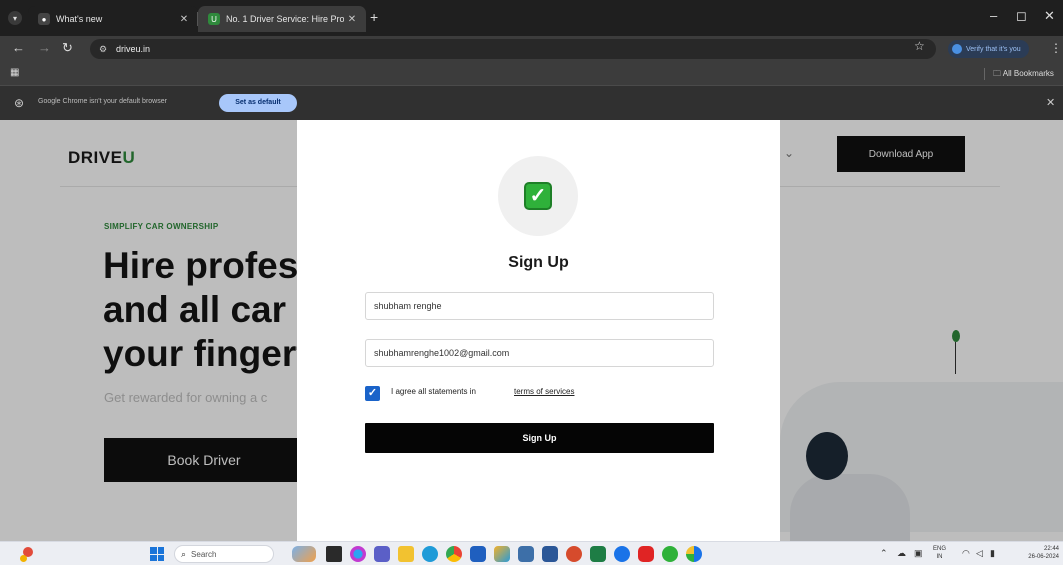 This screenshot has width=1063, height=565. Describe the element at coordinates (19, 103) in the screenshot. I see `chrome-logo-icon: ⊛` at that location.